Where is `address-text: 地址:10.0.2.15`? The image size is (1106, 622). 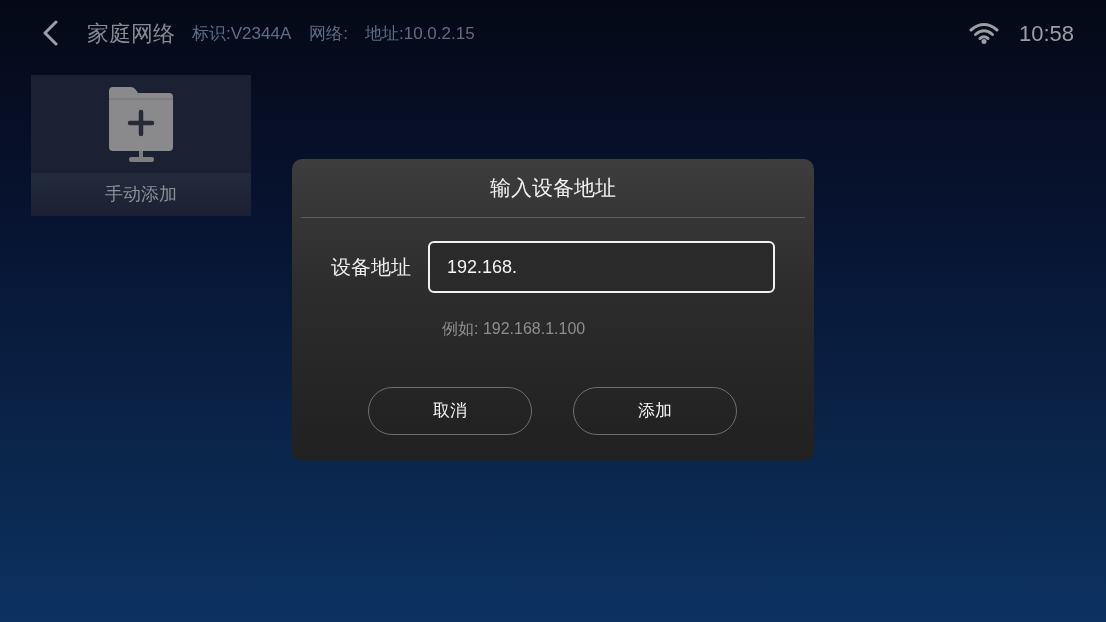
address-text: 地址:10.0.2.15 is located at coordinates (419, 34).